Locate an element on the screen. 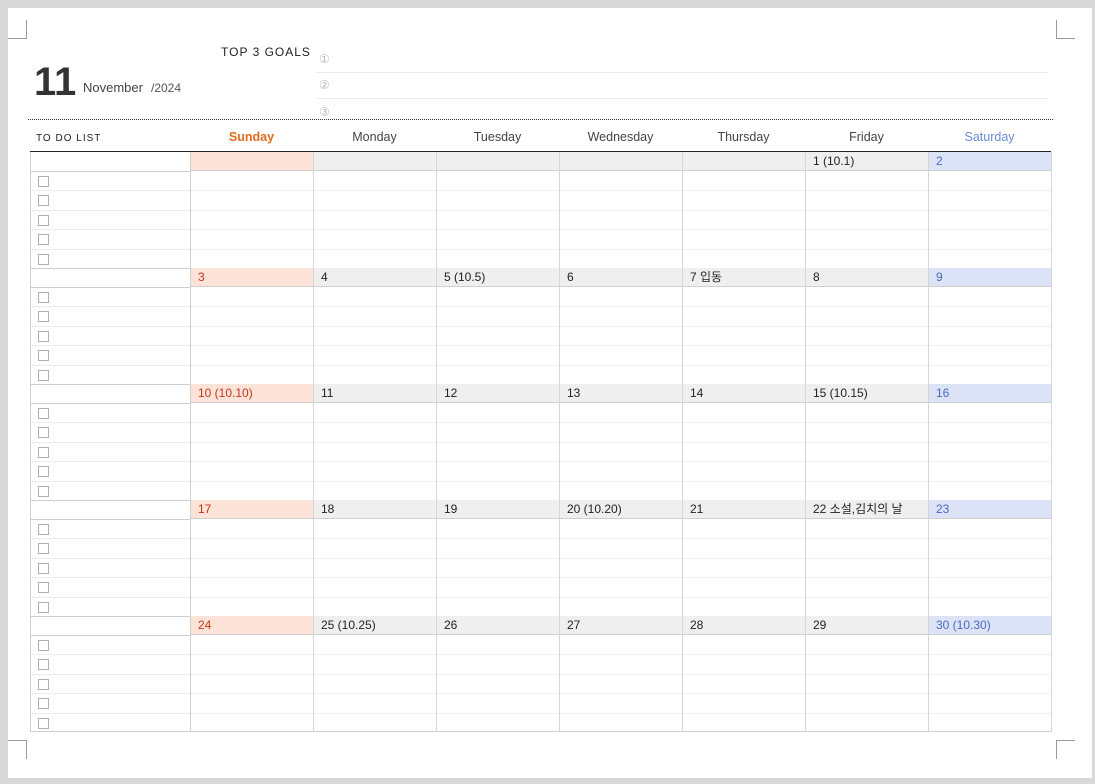  day-cell: 27 is located at coordinates (621, 674).